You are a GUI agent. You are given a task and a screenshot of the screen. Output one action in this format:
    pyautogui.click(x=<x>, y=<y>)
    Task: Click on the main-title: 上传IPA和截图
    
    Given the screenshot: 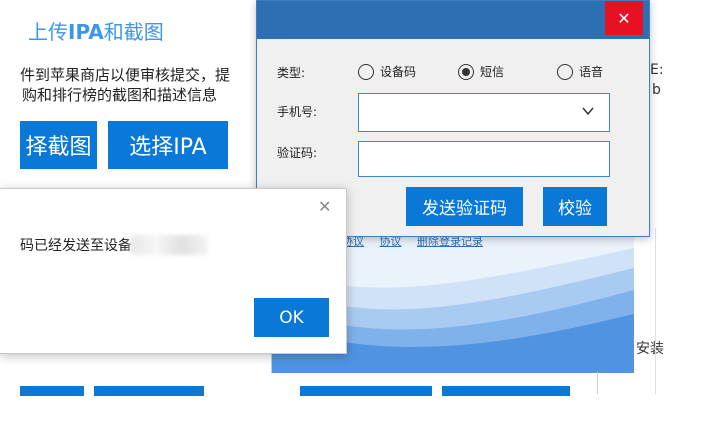 What is the action you would take?
    pyautogui.click(x=96, y=32)
    